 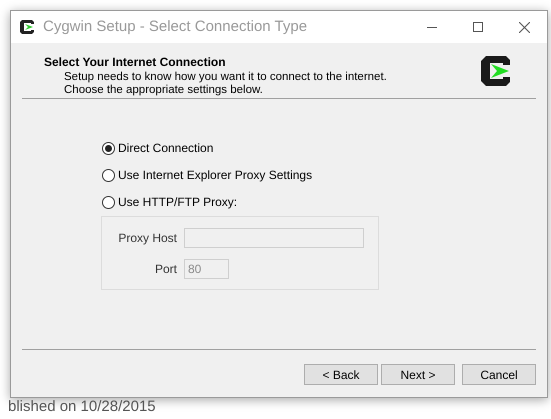 What do you see at coordinates (432, 27) in the screenshot?
I see `minimize-icon` at bounding box center [432, 27].